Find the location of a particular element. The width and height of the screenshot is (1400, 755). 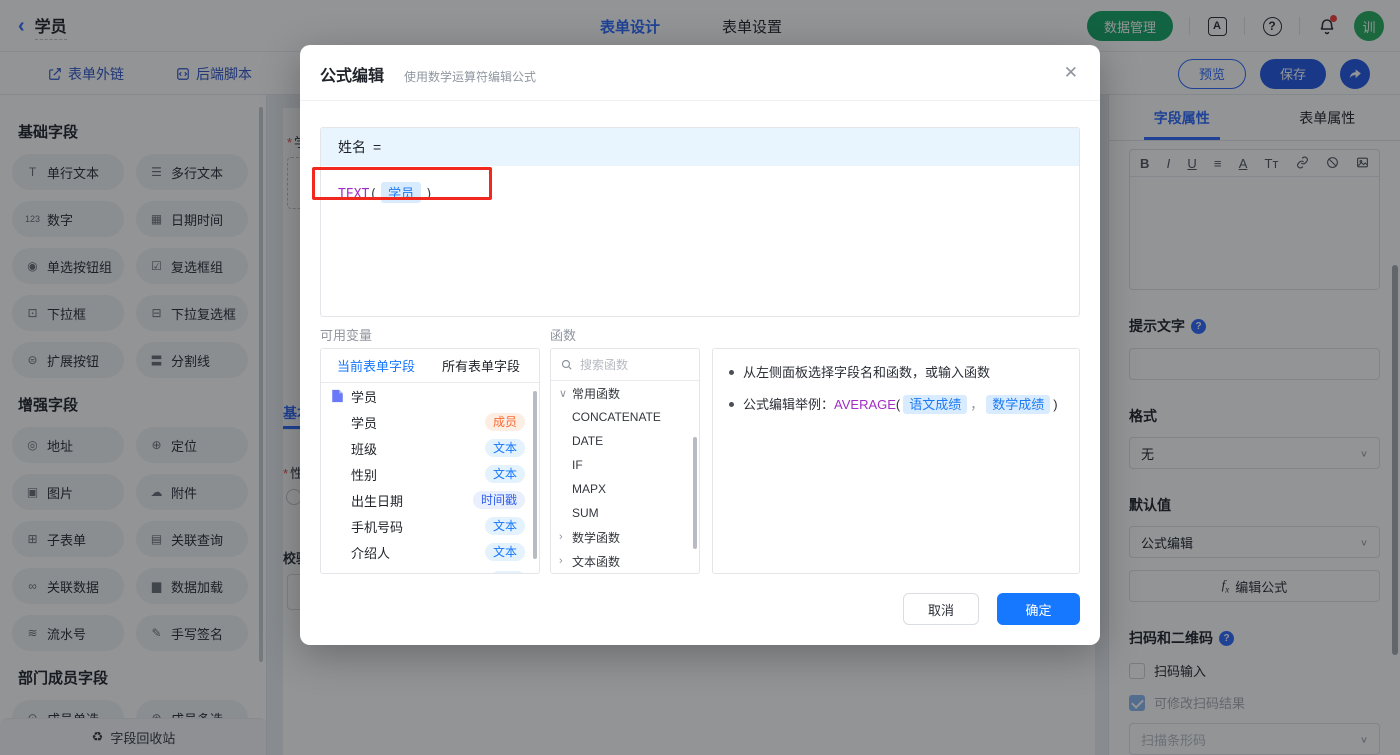

tab-all-form-fields: 所有表单字段 is located at coordinates (481, 365).